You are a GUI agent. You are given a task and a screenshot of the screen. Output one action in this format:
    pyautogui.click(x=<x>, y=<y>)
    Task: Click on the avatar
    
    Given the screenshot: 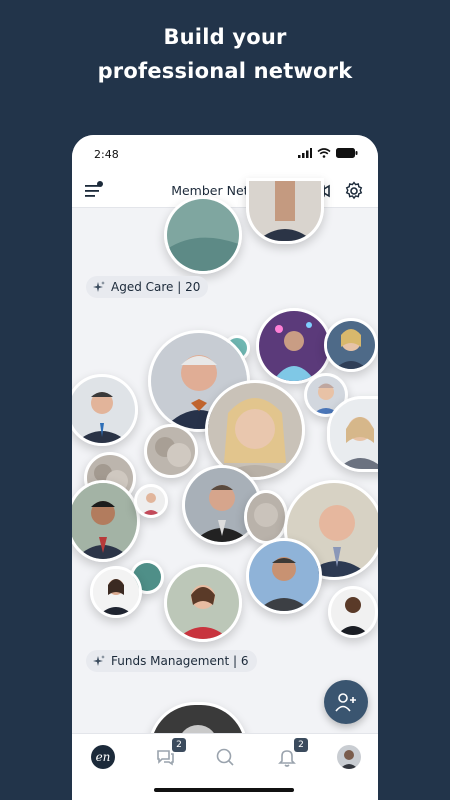 What is the action you would take?
    pyautogui.click(x=349, y=757)
    